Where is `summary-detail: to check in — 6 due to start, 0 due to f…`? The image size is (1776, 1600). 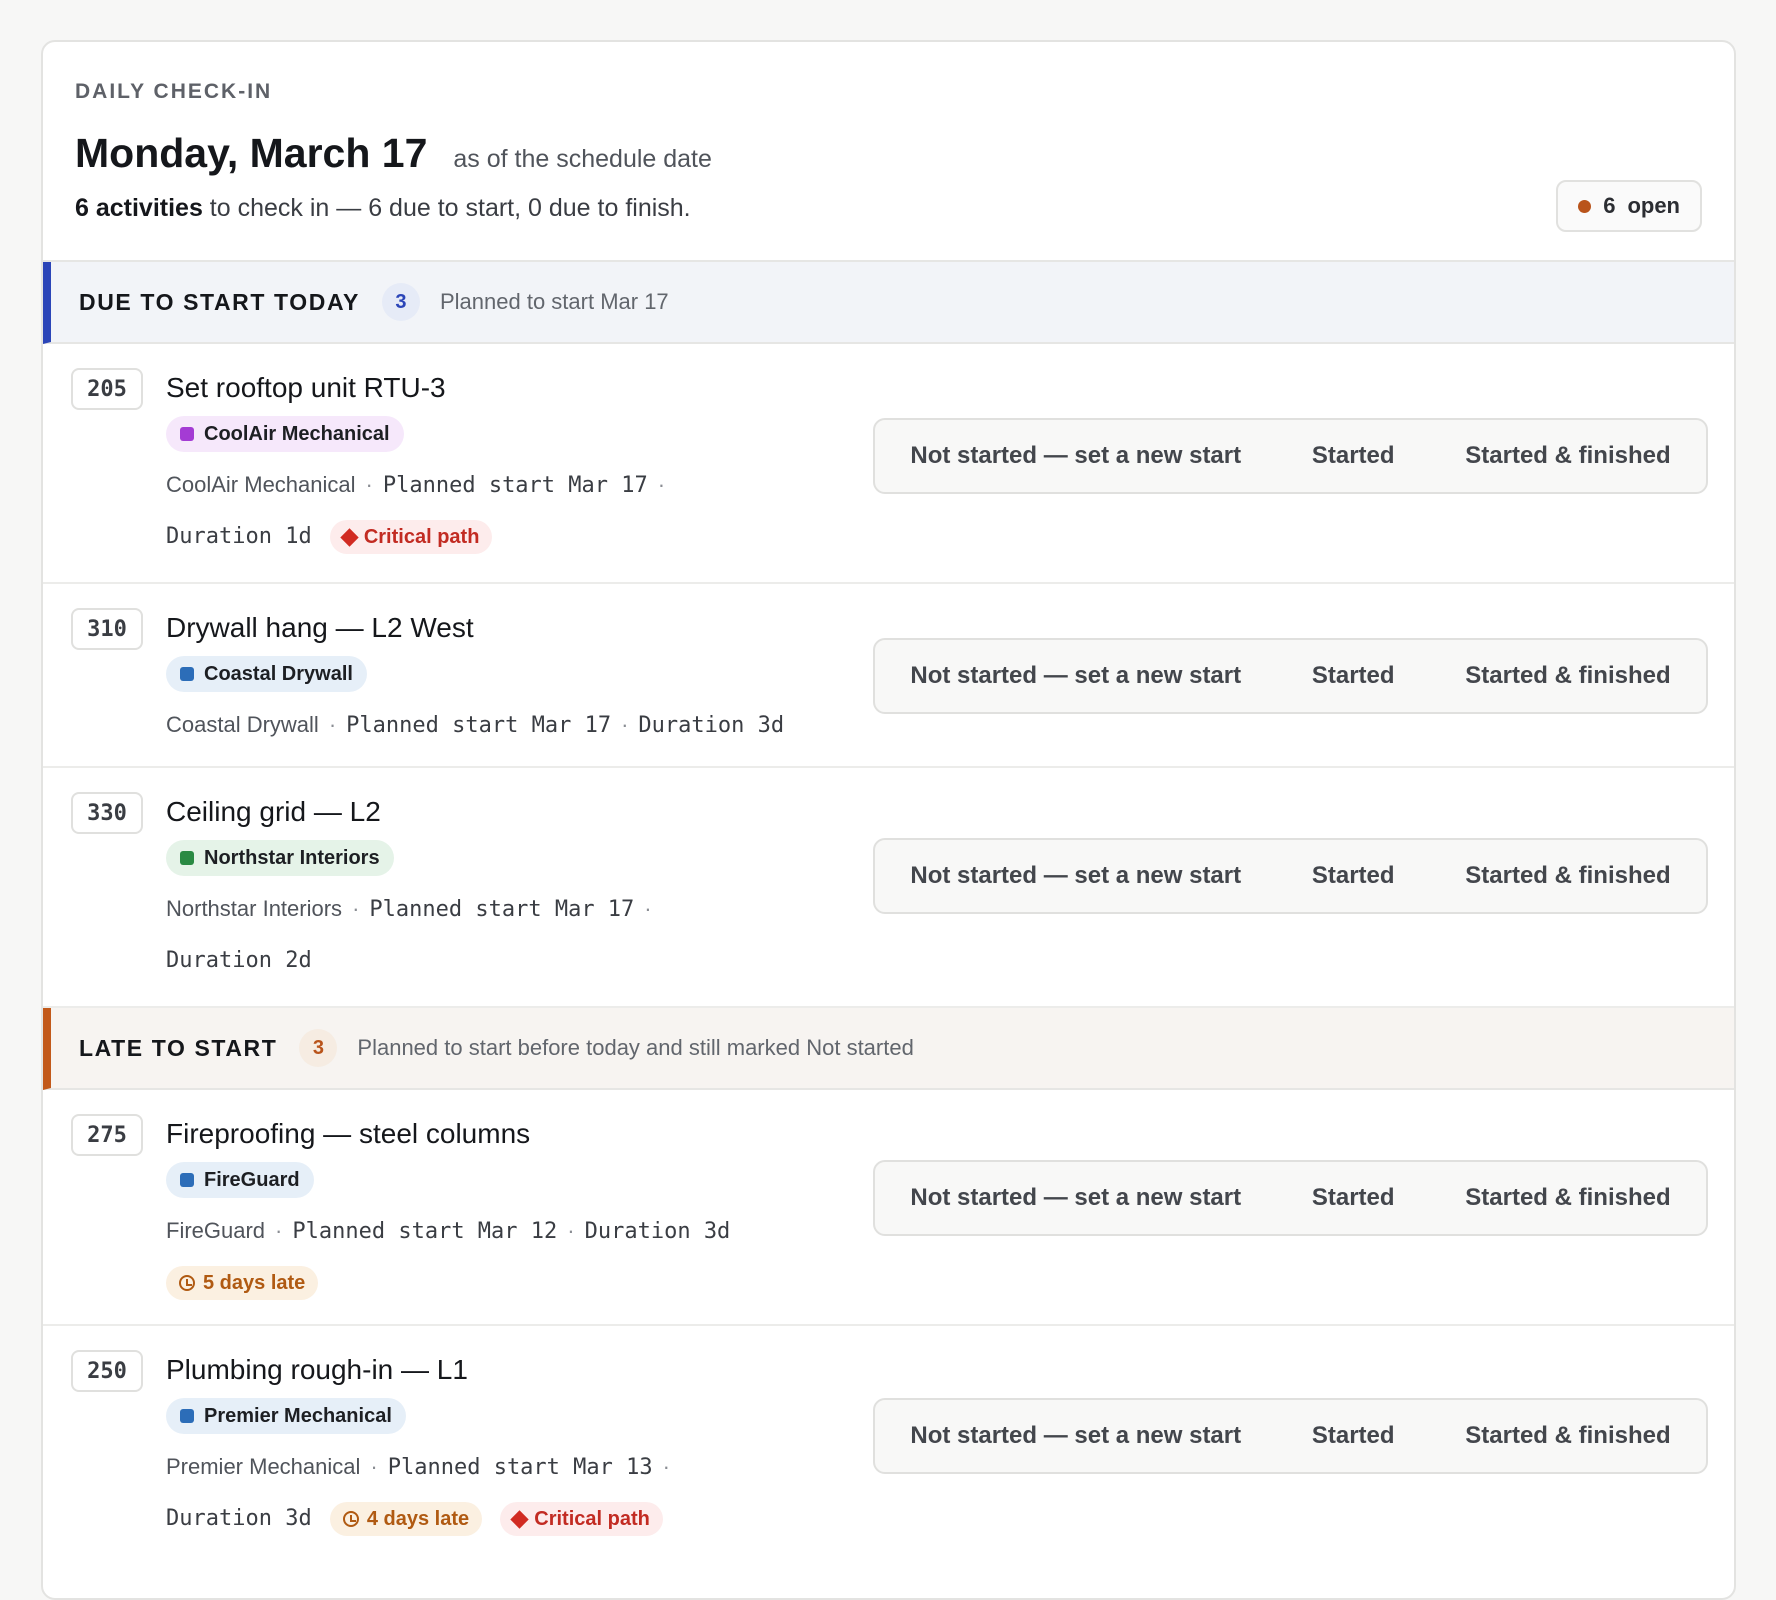
summary-detail: to check in — 6 due to start, 0 due to f… is located at coordinates (446, 208).